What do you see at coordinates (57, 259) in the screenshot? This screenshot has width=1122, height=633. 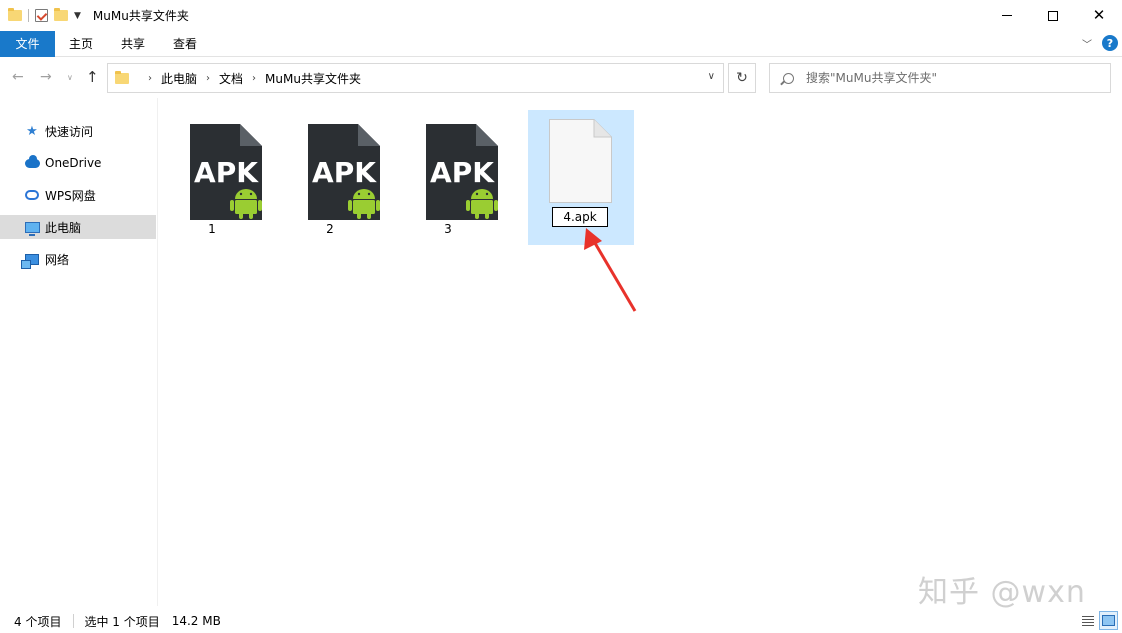 I see `sidebar-item-label: 网络` at bounding box center [57, 259].